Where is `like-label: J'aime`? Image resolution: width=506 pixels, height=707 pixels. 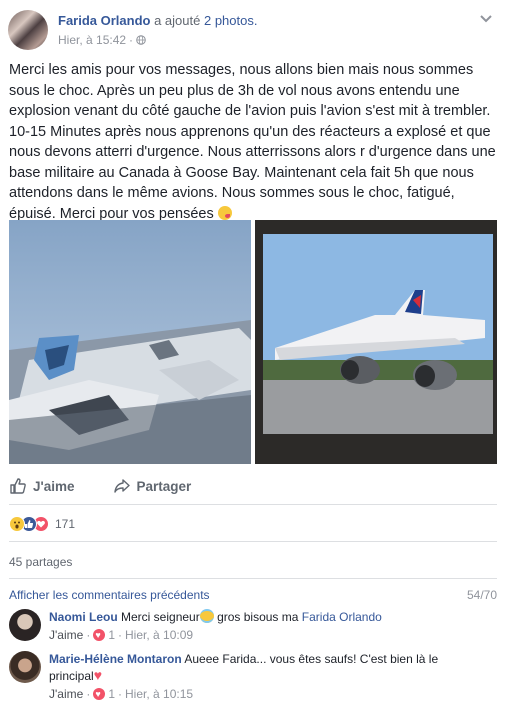
like-label: J'aime is located at coordinates (54, 486).